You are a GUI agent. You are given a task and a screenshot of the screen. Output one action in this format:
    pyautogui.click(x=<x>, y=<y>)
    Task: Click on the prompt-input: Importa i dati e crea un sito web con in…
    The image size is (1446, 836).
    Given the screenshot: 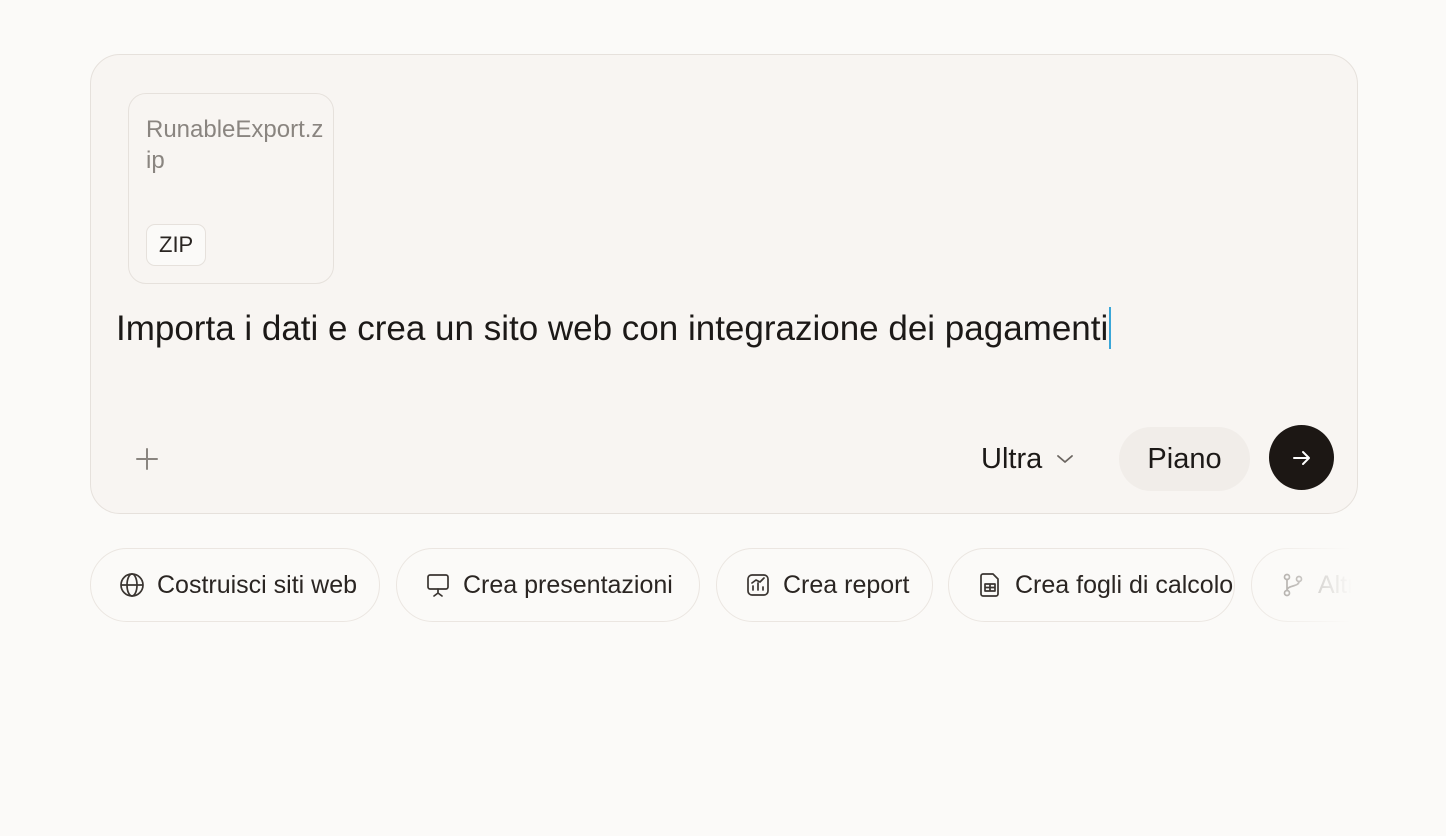 What is the action you would take?
    pyautogui.click(x=614, y=329)
    